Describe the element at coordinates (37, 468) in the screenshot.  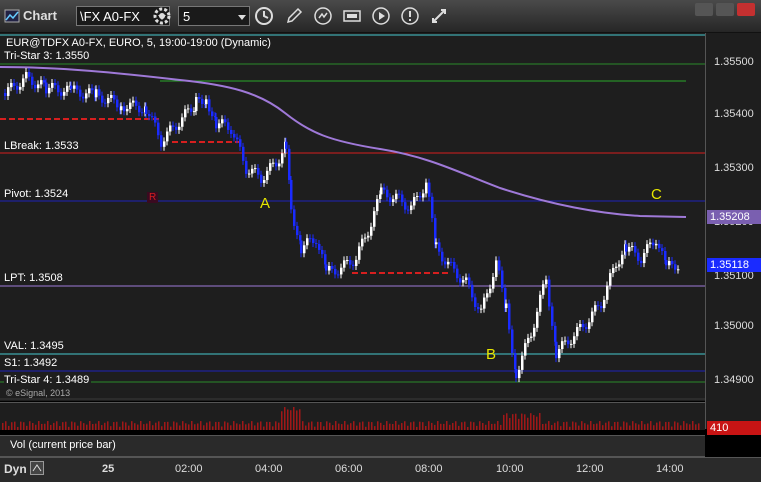
I see `scale-icon` at that location.